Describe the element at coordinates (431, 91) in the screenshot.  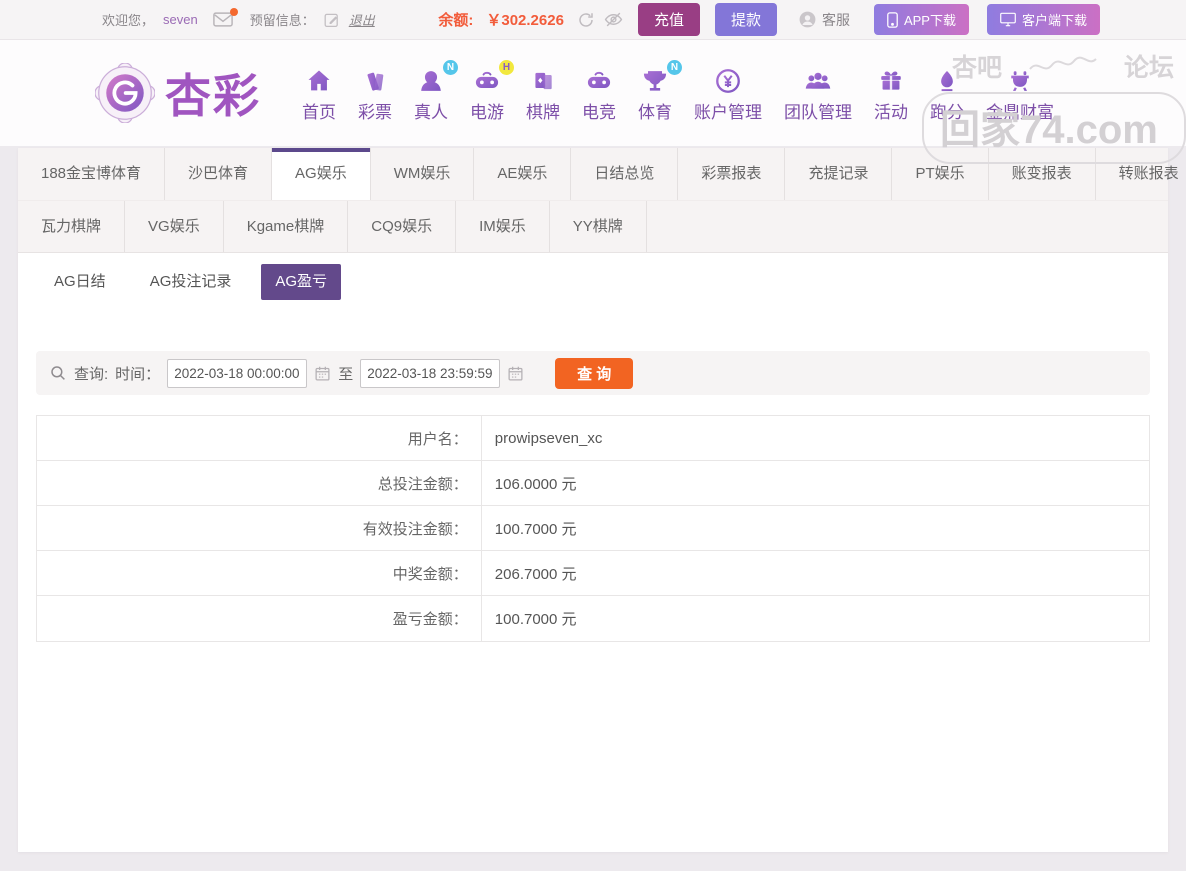
I see `nav-item-live-casino: N 真人` at that location.